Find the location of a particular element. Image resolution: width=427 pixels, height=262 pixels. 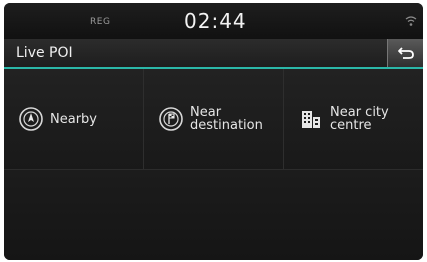

nearby-label: Nearby is located at coordinates (73, 119).